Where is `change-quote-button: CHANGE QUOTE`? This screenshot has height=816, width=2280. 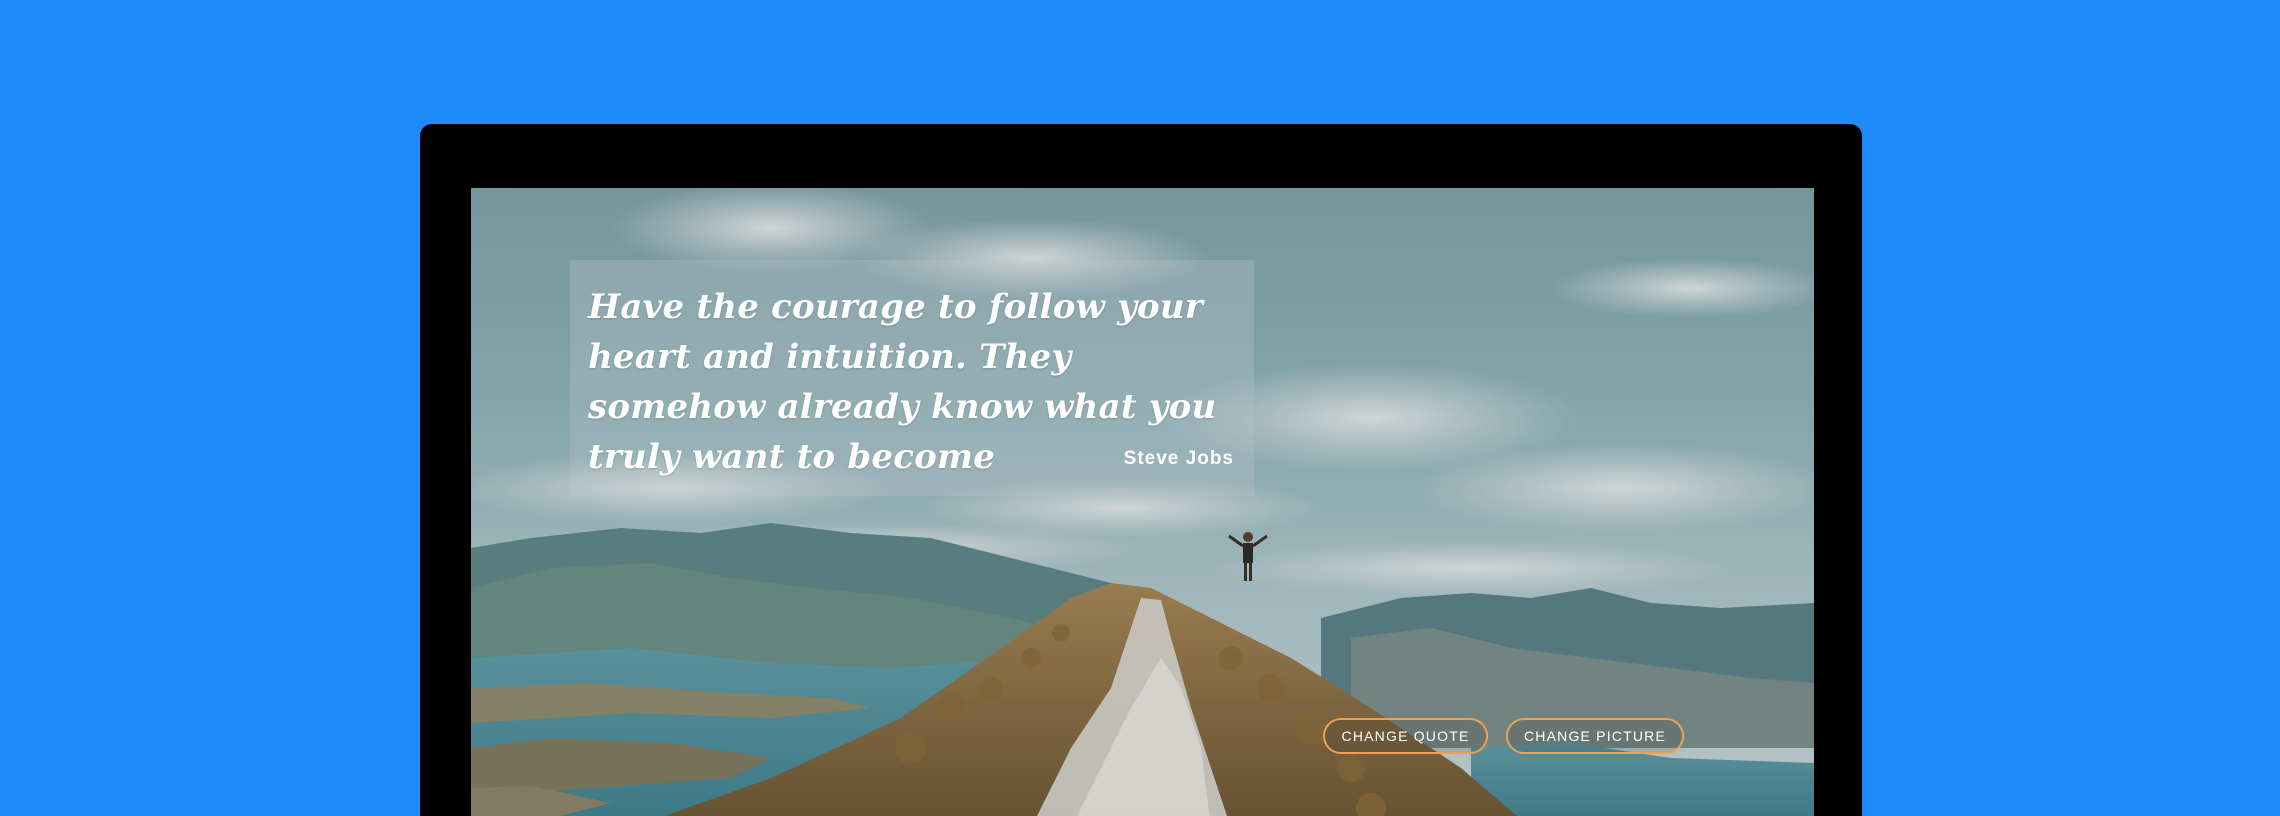 change-quote-button: CHANGE QUOTE is located at coordinates (1405, 736).